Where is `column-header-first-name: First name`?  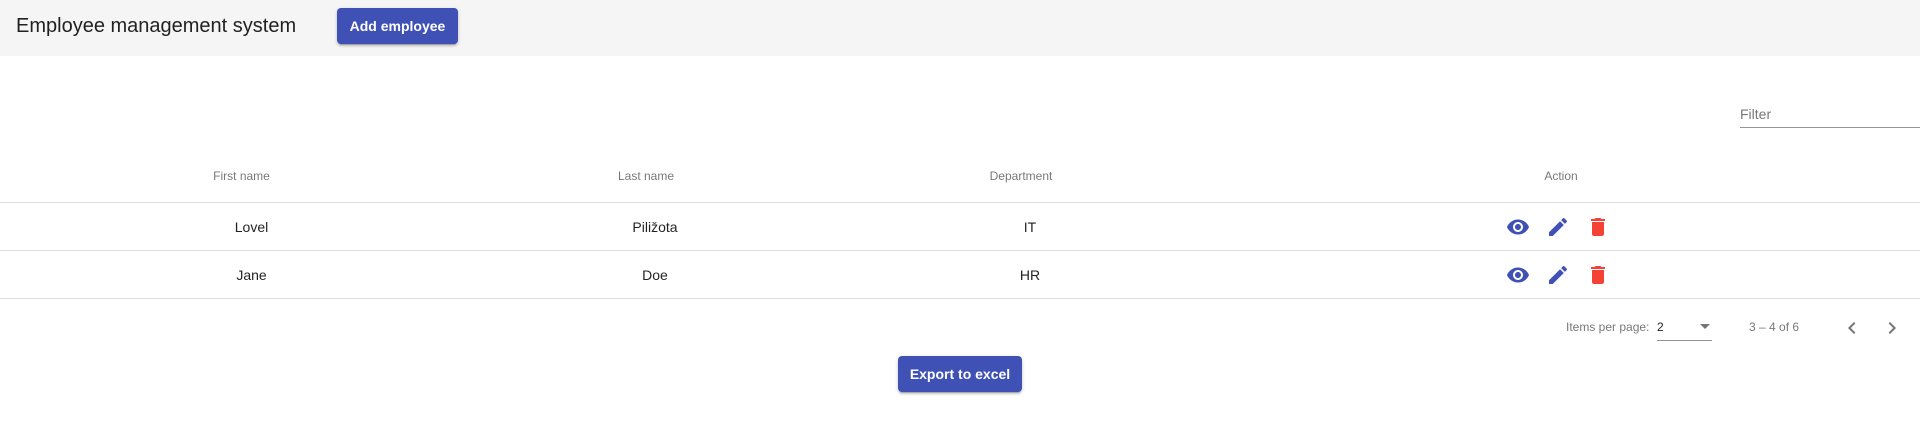 column-header-first-name: First name is located at coordinates (241, 176).